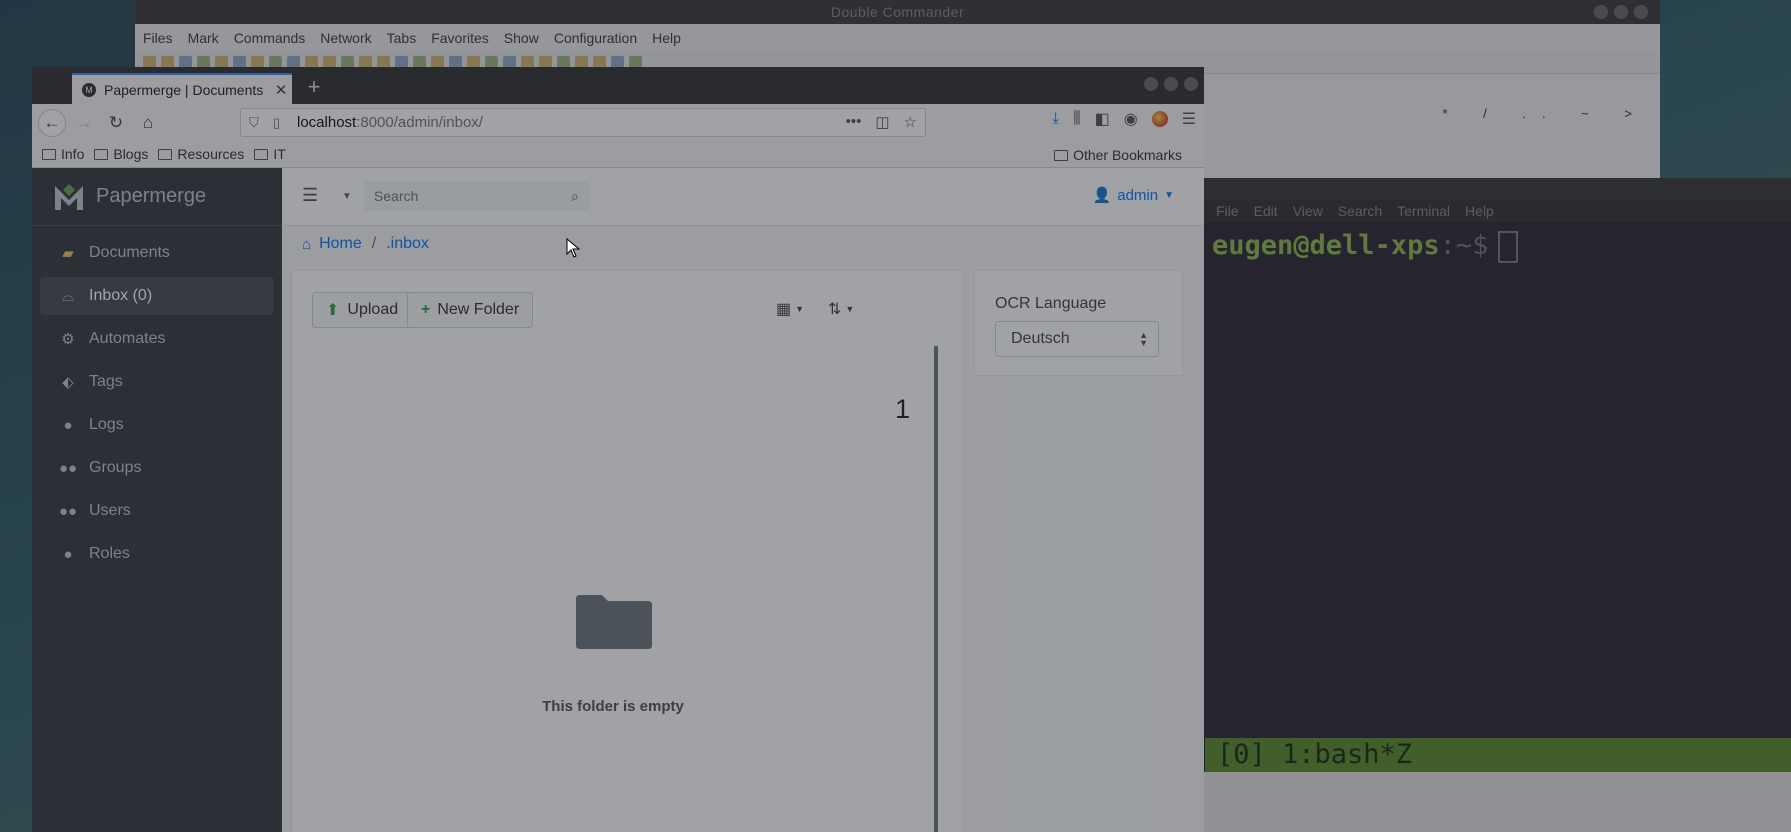  What do you see at coordinates (666, 38) in the screenshot?
I see `dc-menu-help: Help` at bounding box center [666, 38].